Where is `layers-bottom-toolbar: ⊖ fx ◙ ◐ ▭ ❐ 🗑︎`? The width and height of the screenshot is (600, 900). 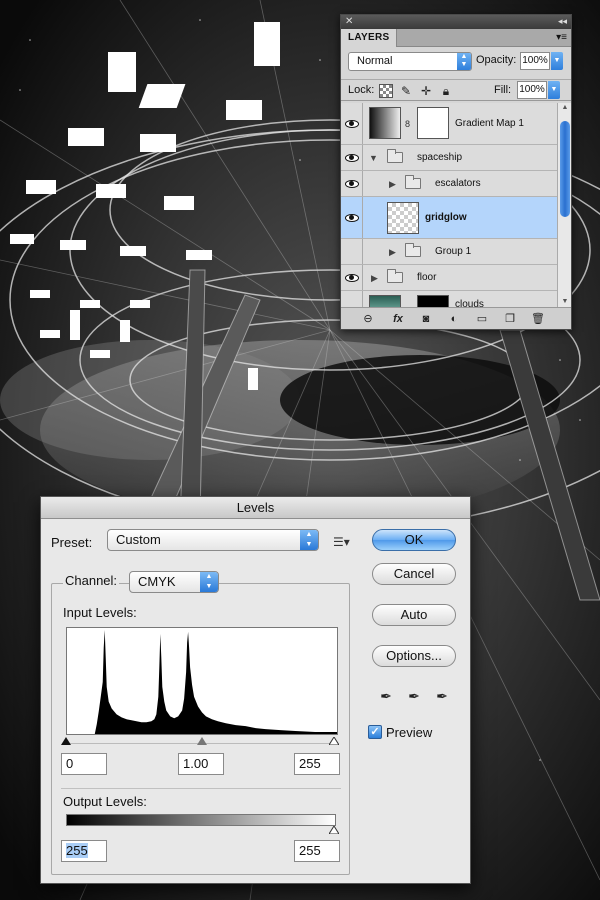
layers-bottom-toolbar: ⊖ fx ◙ ◐ ▭ ❐ 🗑︎ is located at coordinates (456, 318).